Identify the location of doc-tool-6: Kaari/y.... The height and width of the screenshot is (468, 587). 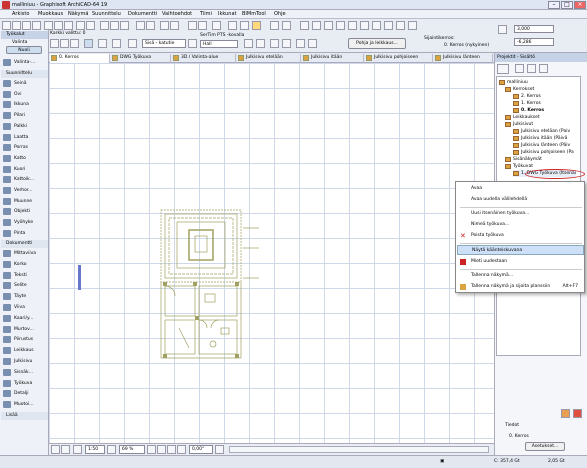
(24, 318).